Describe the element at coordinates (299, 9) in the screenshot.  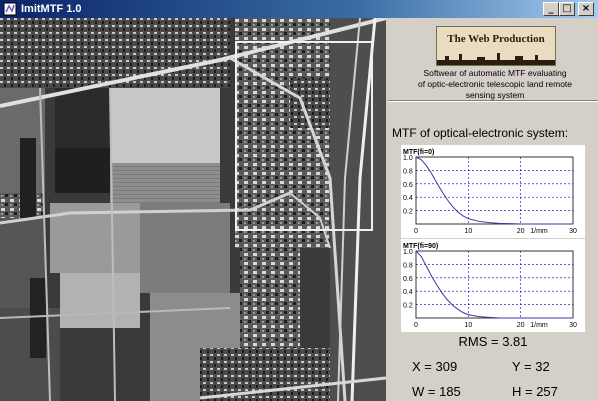
I see `title-bar: ImitMTF 1.0 _ □ ×` at that location.